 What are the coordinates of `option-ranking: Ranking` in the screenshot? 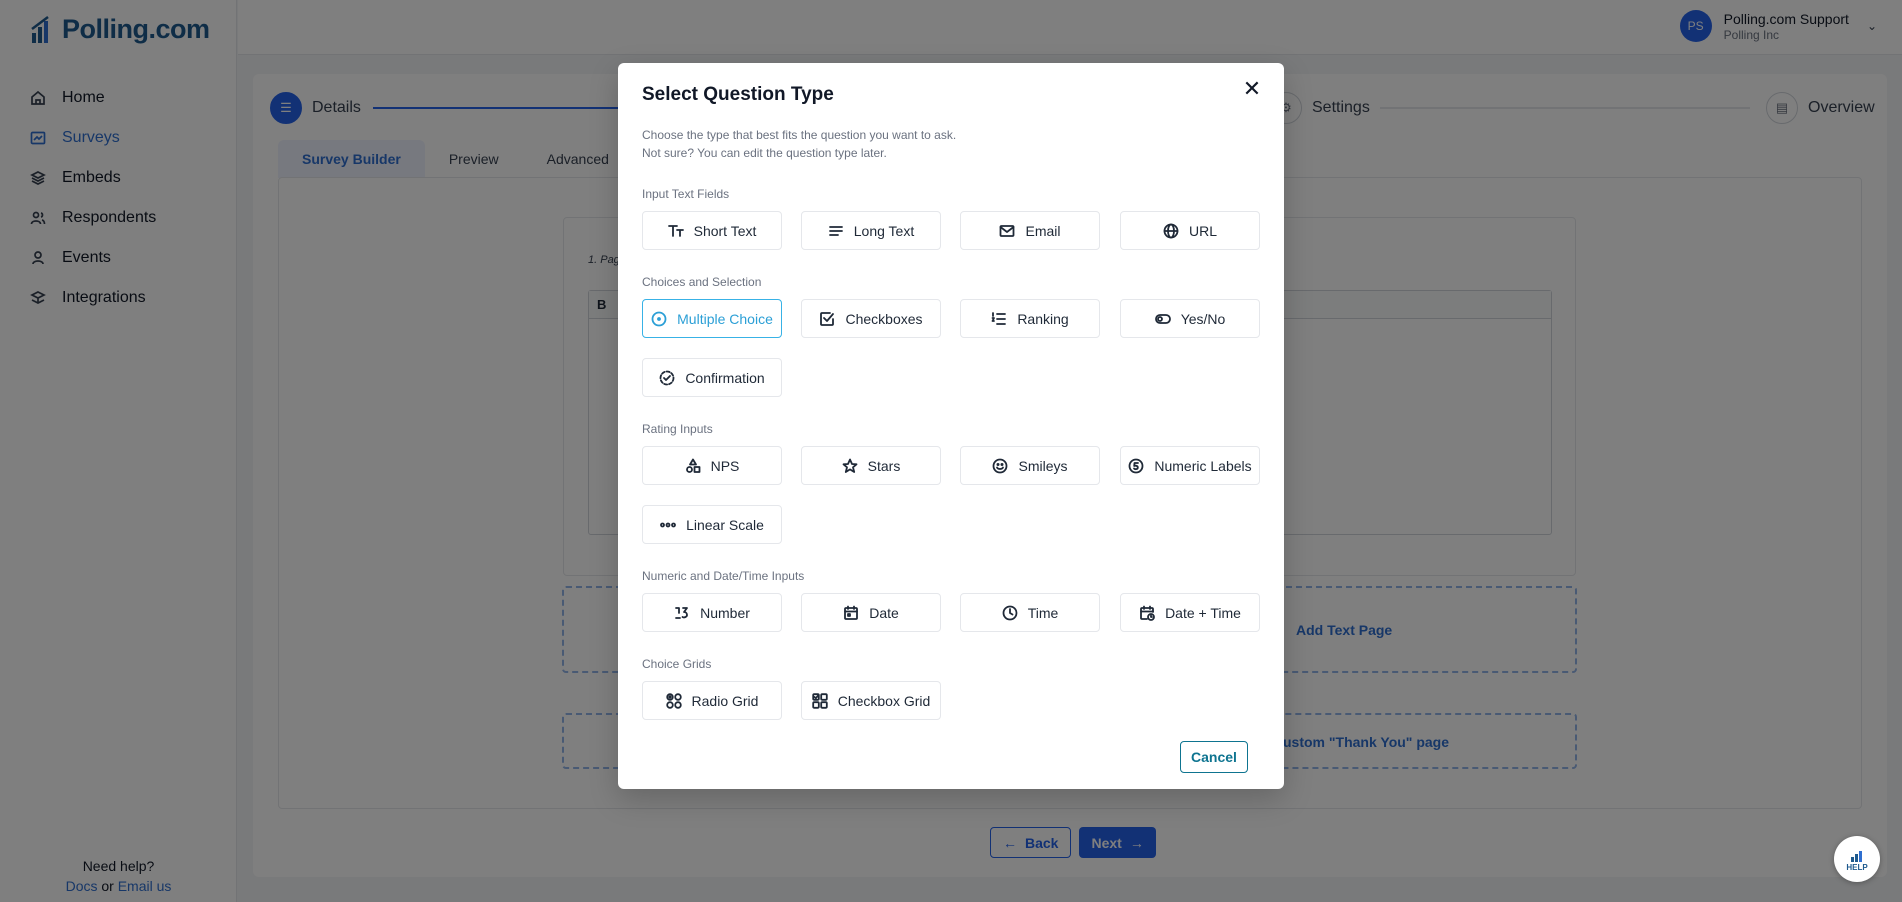 It's located at (1030, 318).